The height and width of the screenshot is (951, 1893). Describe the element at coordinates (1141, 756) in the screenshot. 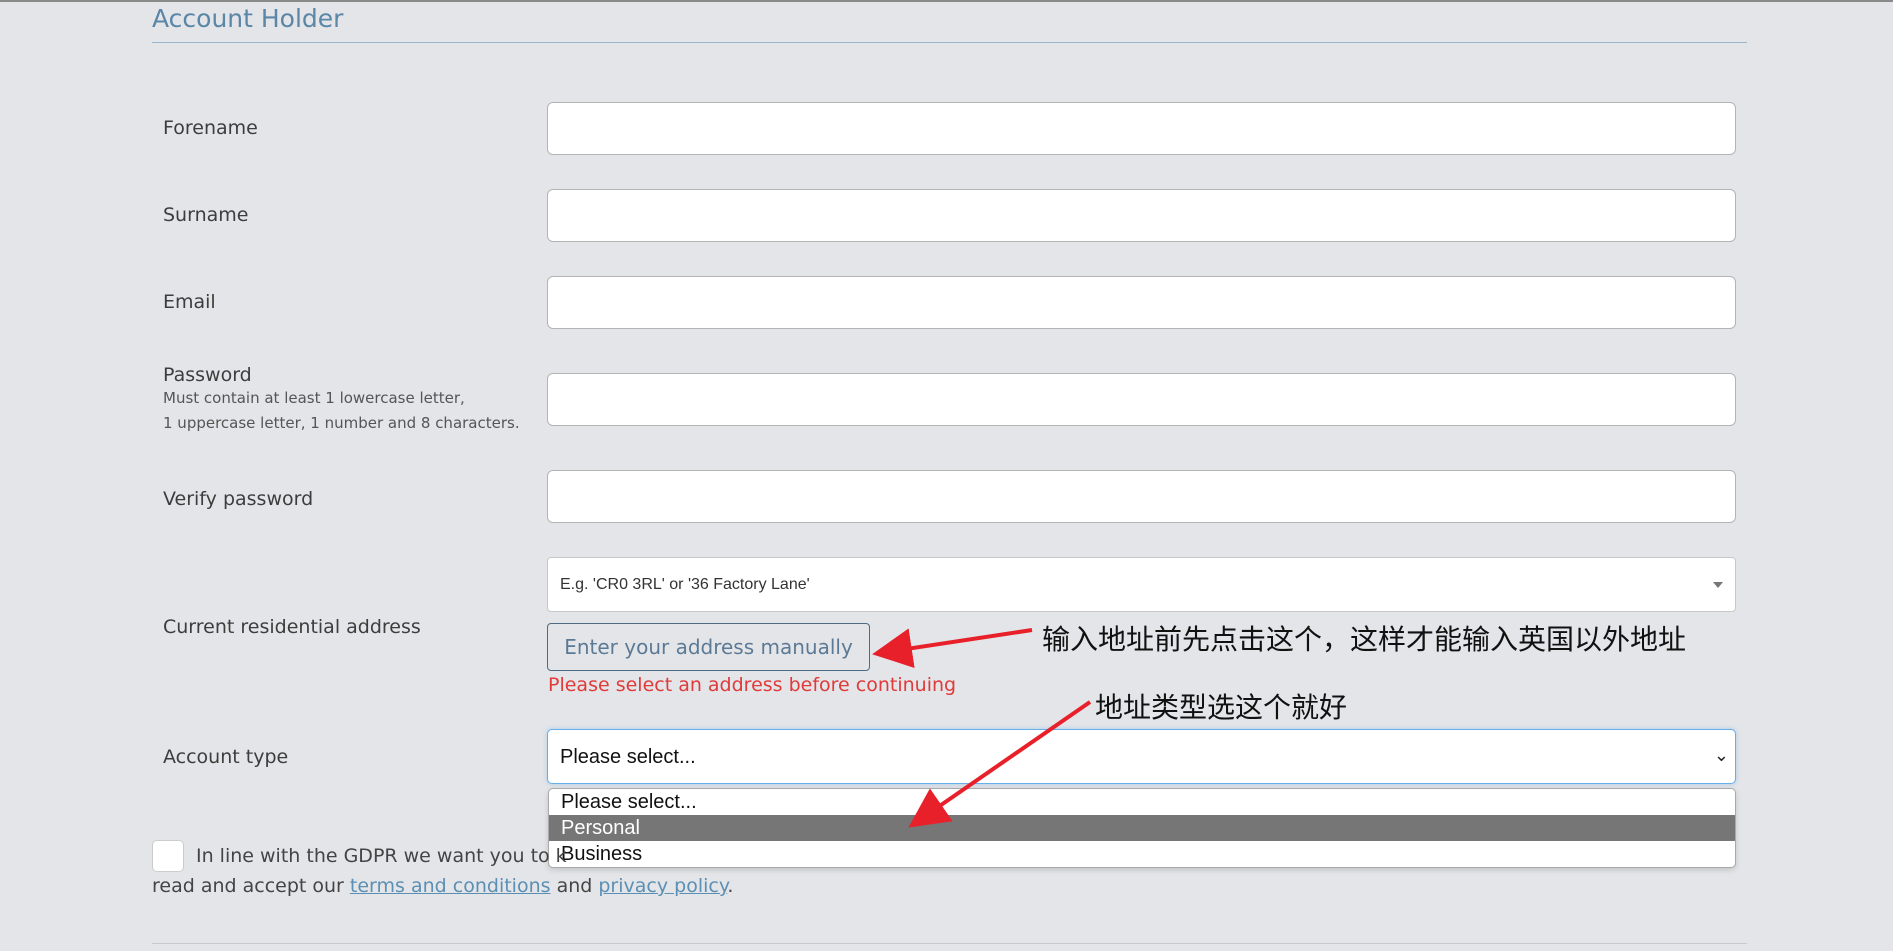

I see `account-type-select: Please select... ⌄` at that location.